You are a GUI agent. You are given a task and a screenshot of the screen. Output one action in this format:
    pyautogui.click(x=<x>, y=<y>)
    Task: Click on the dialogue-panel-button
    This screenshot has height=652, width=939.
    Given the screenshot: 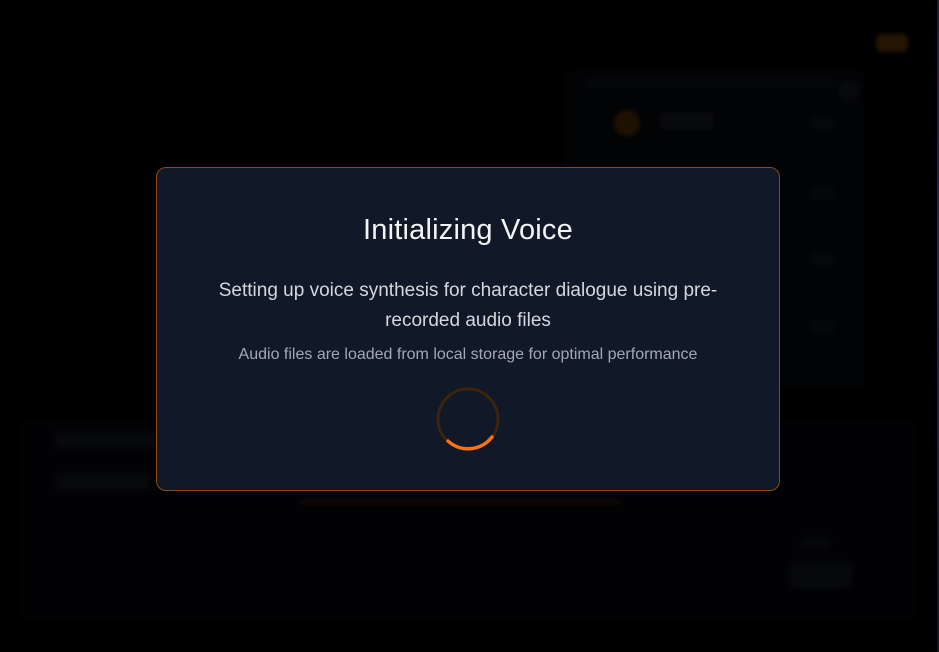 What is the action you would take?
    pyautogui.click(x=821, y=575)
    